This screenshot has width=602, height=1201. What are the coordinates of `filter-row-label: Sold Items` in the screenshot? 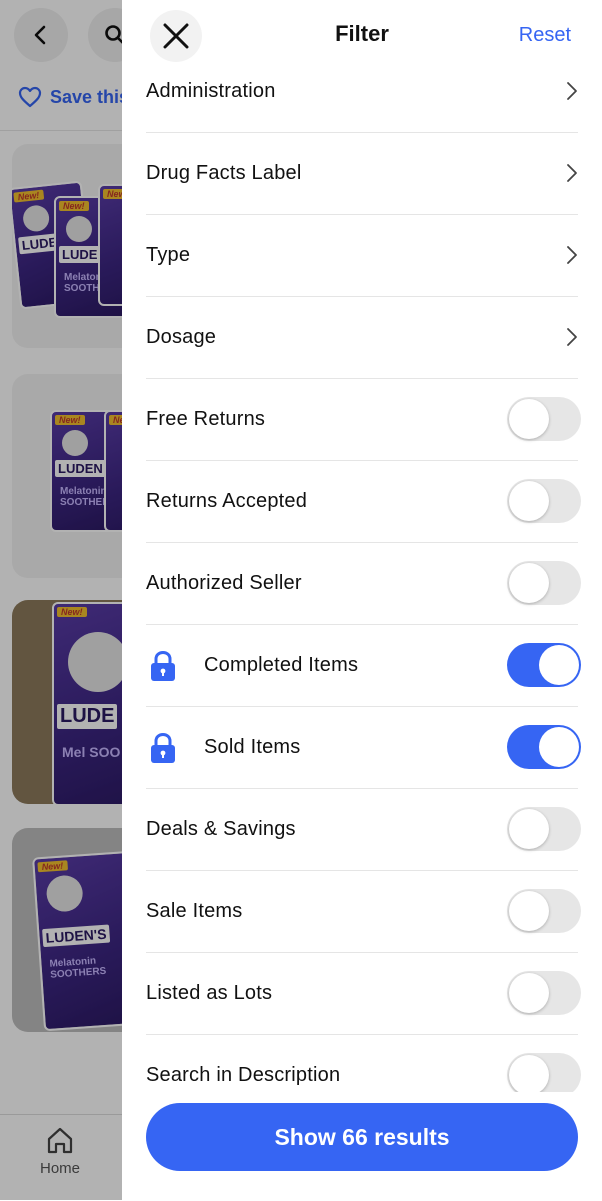 It's located at (252, 747).